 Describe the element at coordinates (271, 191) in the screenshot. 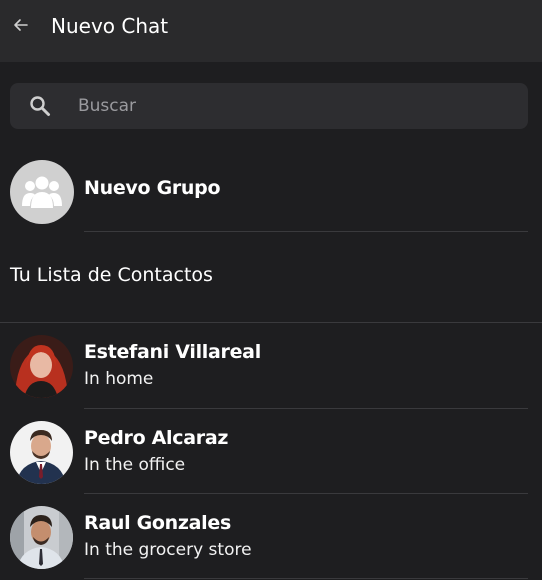

I see `new-group-button: Nuevo Grupo` at that location.